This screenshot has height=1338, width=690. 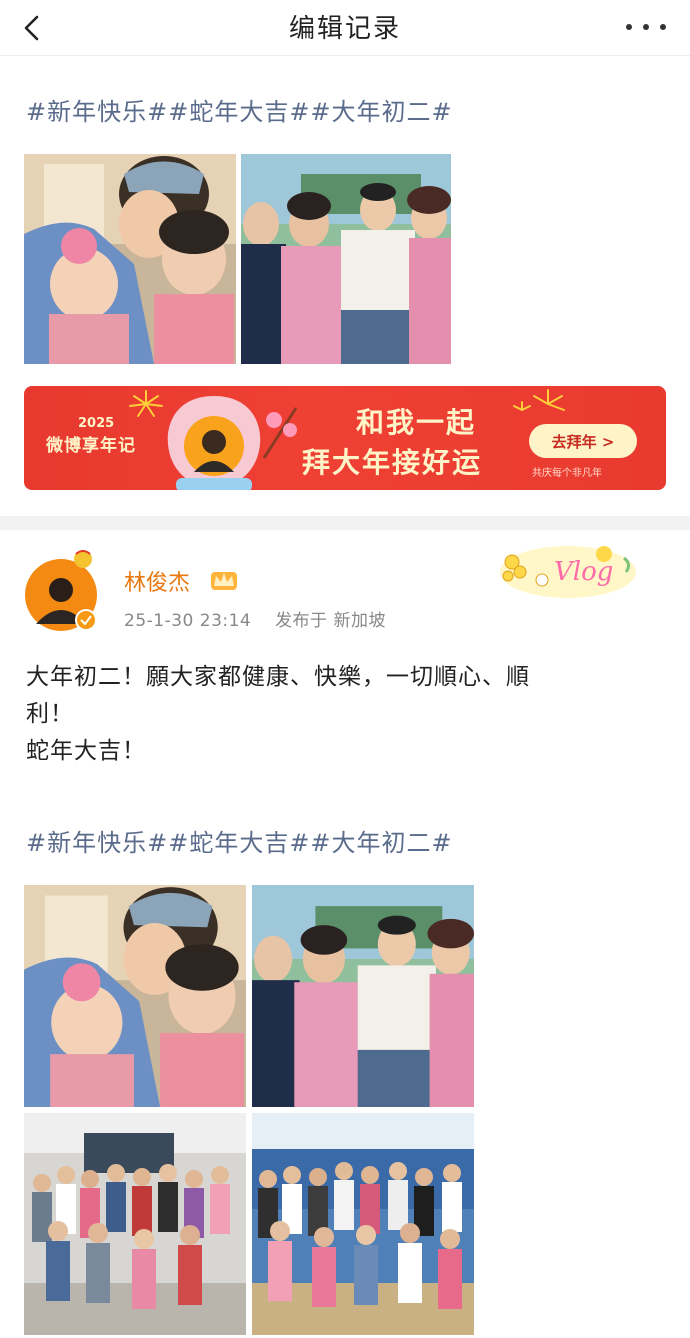 What do you see at coordinates (255, 618) in the screenshot?
I see `post-meta: 25-1-30 23:14 发布于 新加坡` at bounding box center [255, 618].